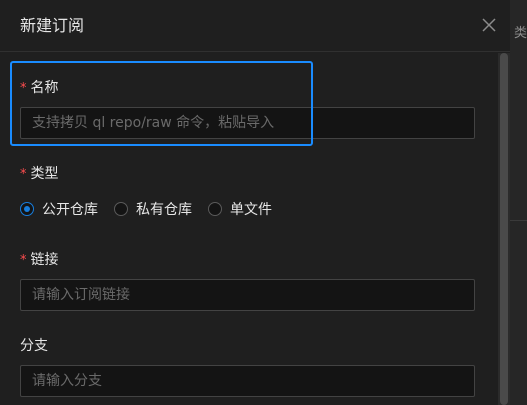 This screenshot has height=405, width=527. I want to click on close-icon, so click(489, 25).